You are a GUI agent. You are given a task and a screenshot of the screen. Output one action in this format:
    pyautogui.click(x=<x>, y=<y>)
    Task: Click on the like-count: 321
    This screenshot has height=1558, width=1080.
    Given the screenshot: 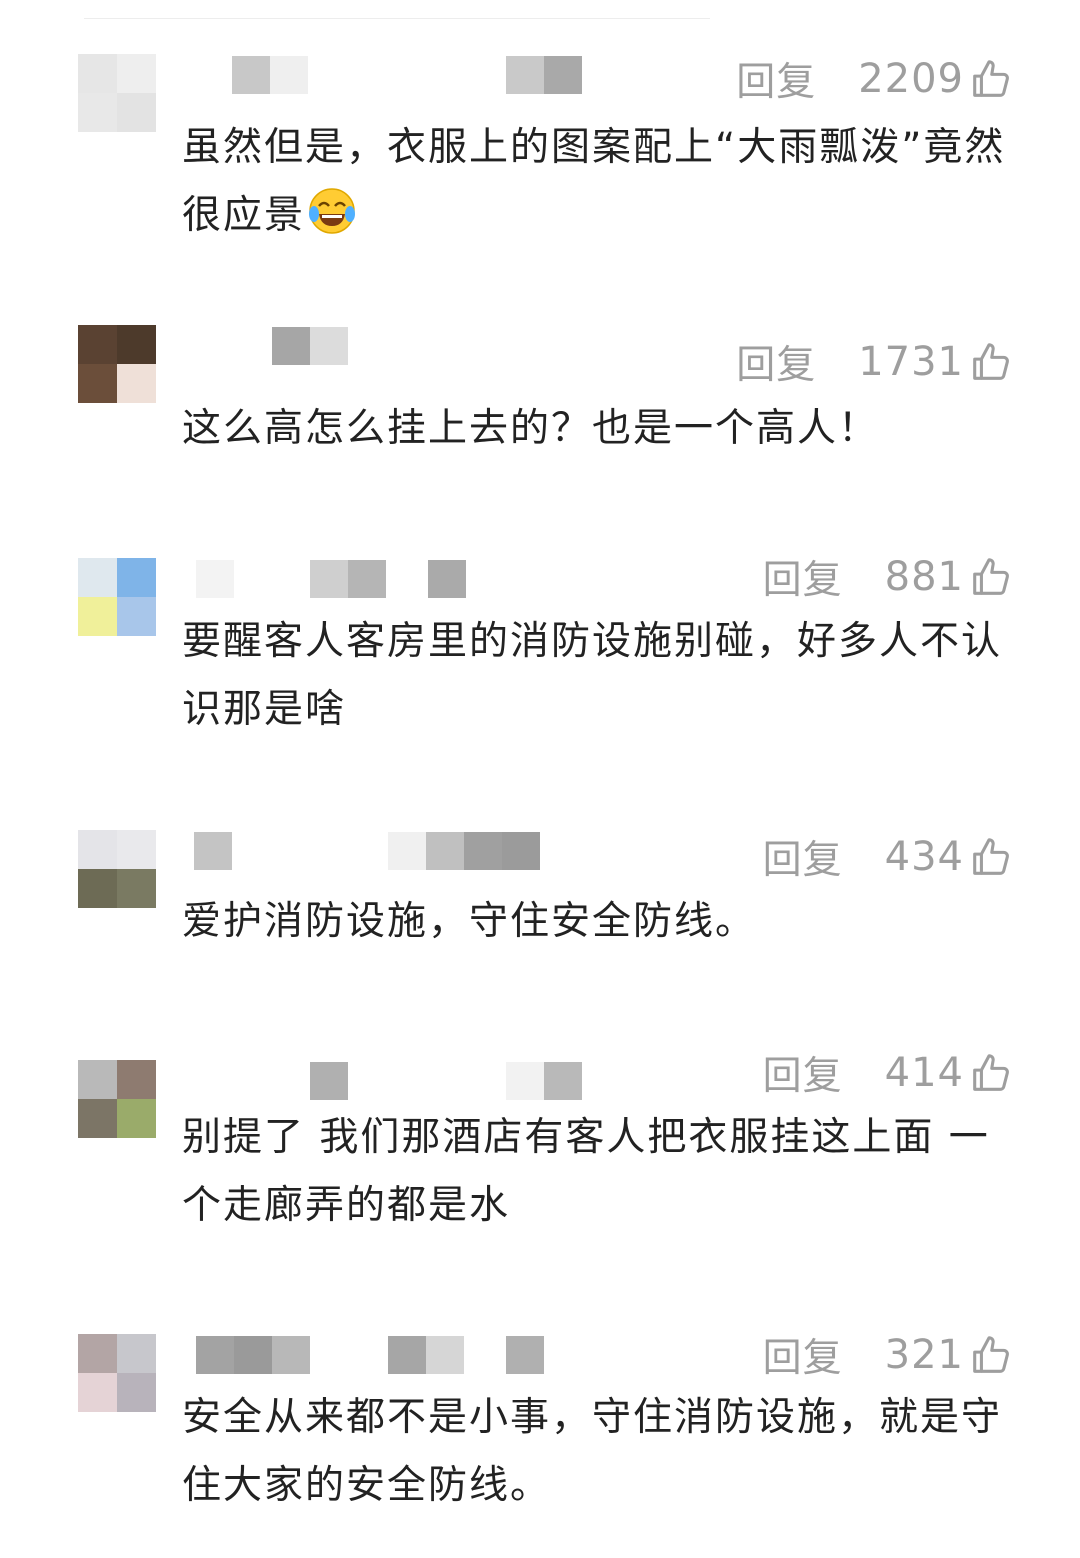 What is the action you would take?
    pyautogui.click(x=924, y=1355)
    